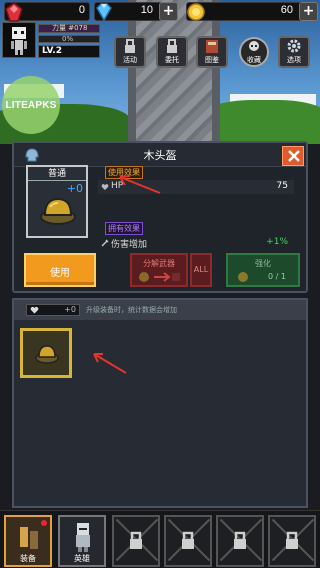  What do you see at coordinates (70, 28) in the screenshot?
I see `power-label: 力量 #078` at bounding box center [70, 28].